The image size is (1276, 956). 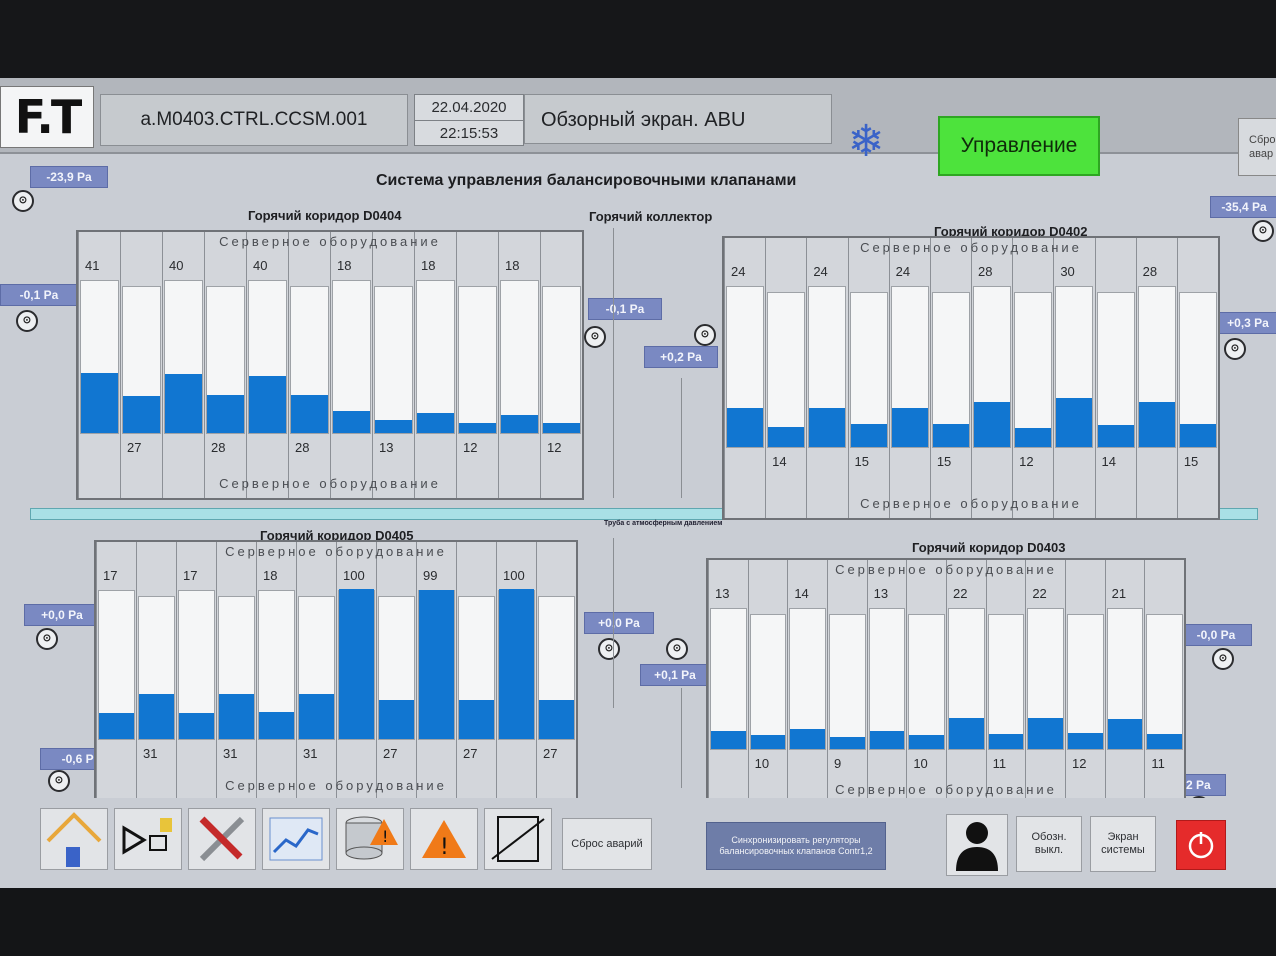 I want to click on system-screen-label: Экран системы, so click(x=1123, y=843).